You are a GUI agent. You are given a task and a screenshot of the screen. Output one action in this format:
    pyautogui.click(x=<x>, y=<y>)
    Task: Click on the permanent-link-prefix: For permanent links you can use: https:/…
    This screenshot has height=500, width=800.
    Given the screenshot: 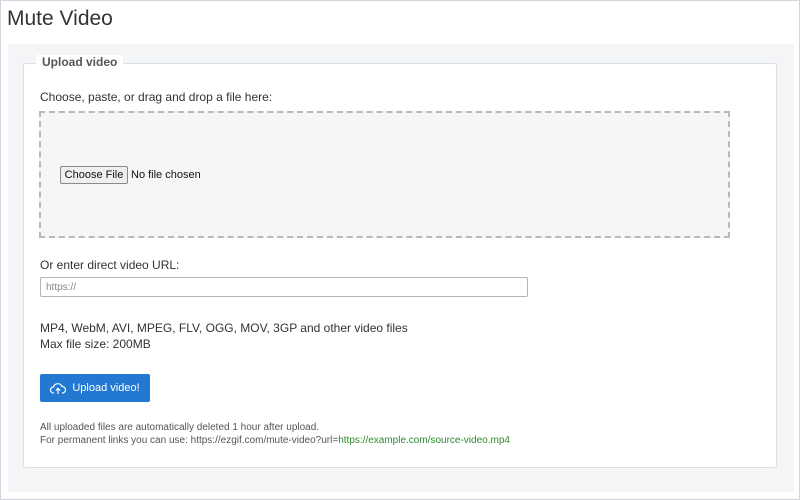 What is the action you would take?
    pyautogui.click(x=189, y=440)
    